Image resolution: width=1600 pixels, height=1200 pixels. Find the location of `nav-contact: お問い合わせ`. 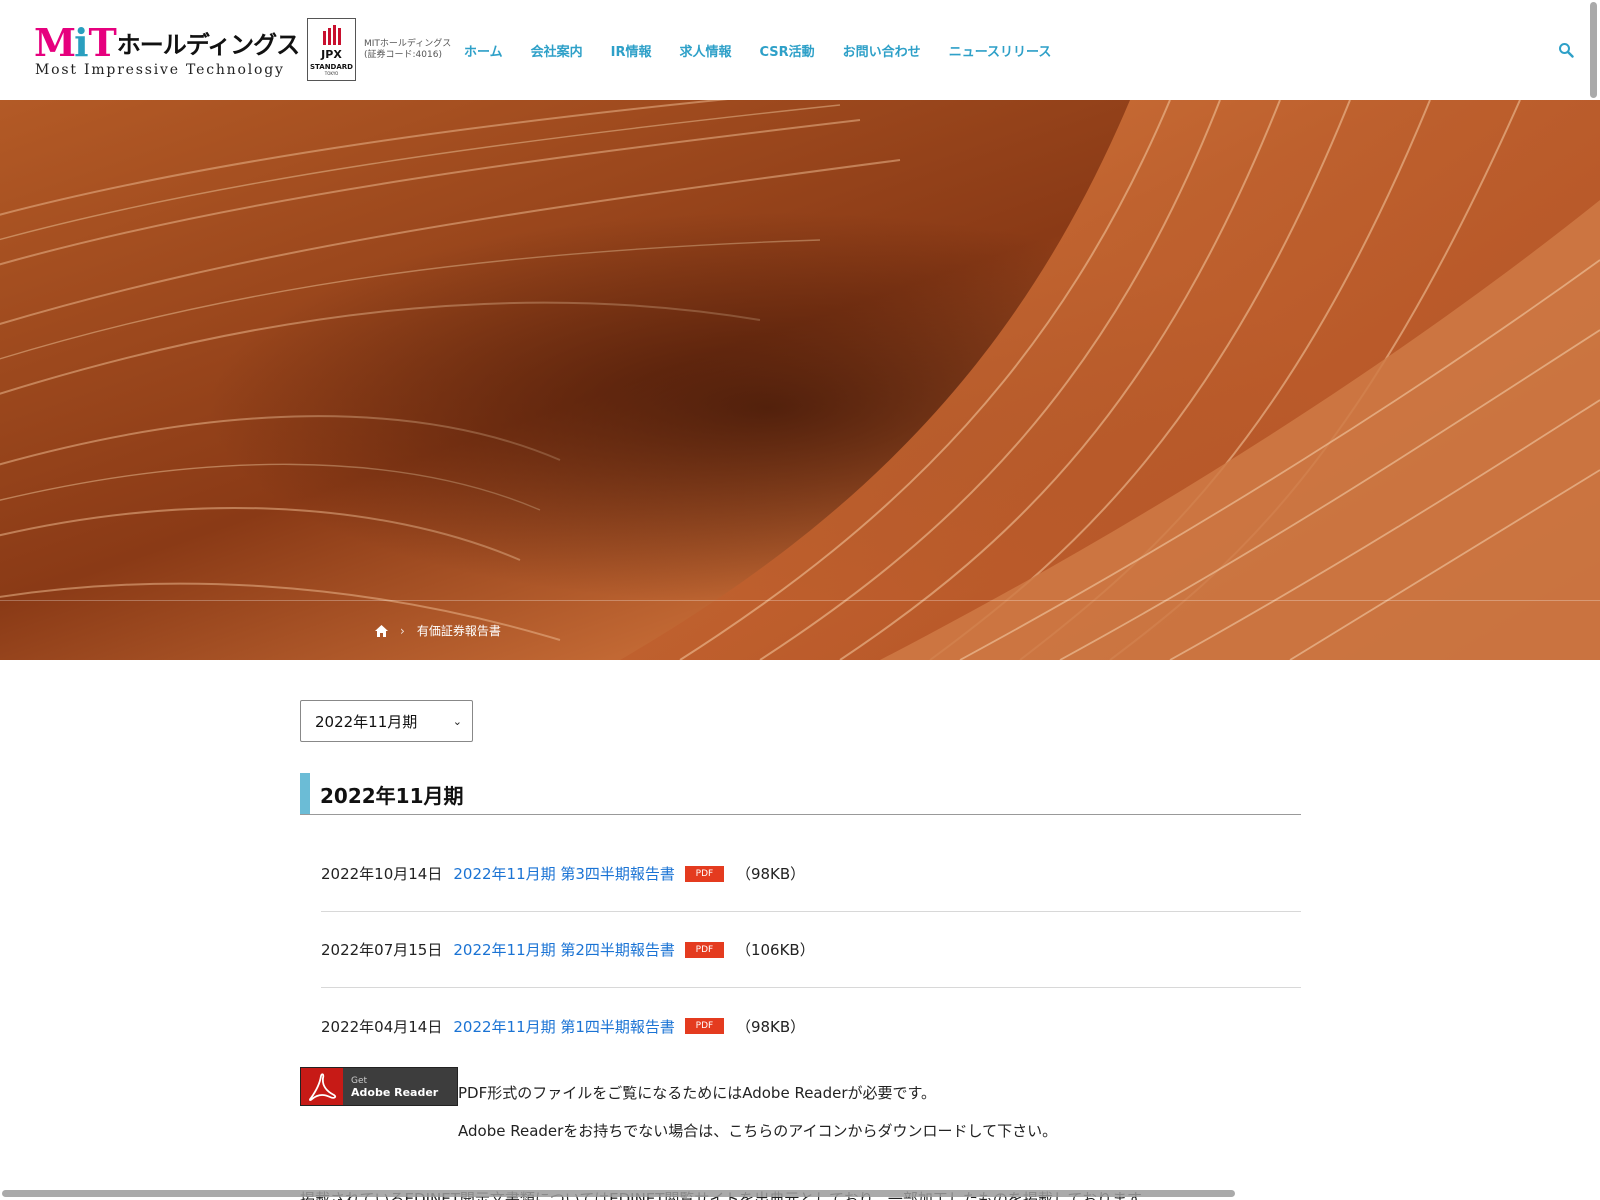

nav-contact: お問い合わせ is located at coordinates (882, 50).